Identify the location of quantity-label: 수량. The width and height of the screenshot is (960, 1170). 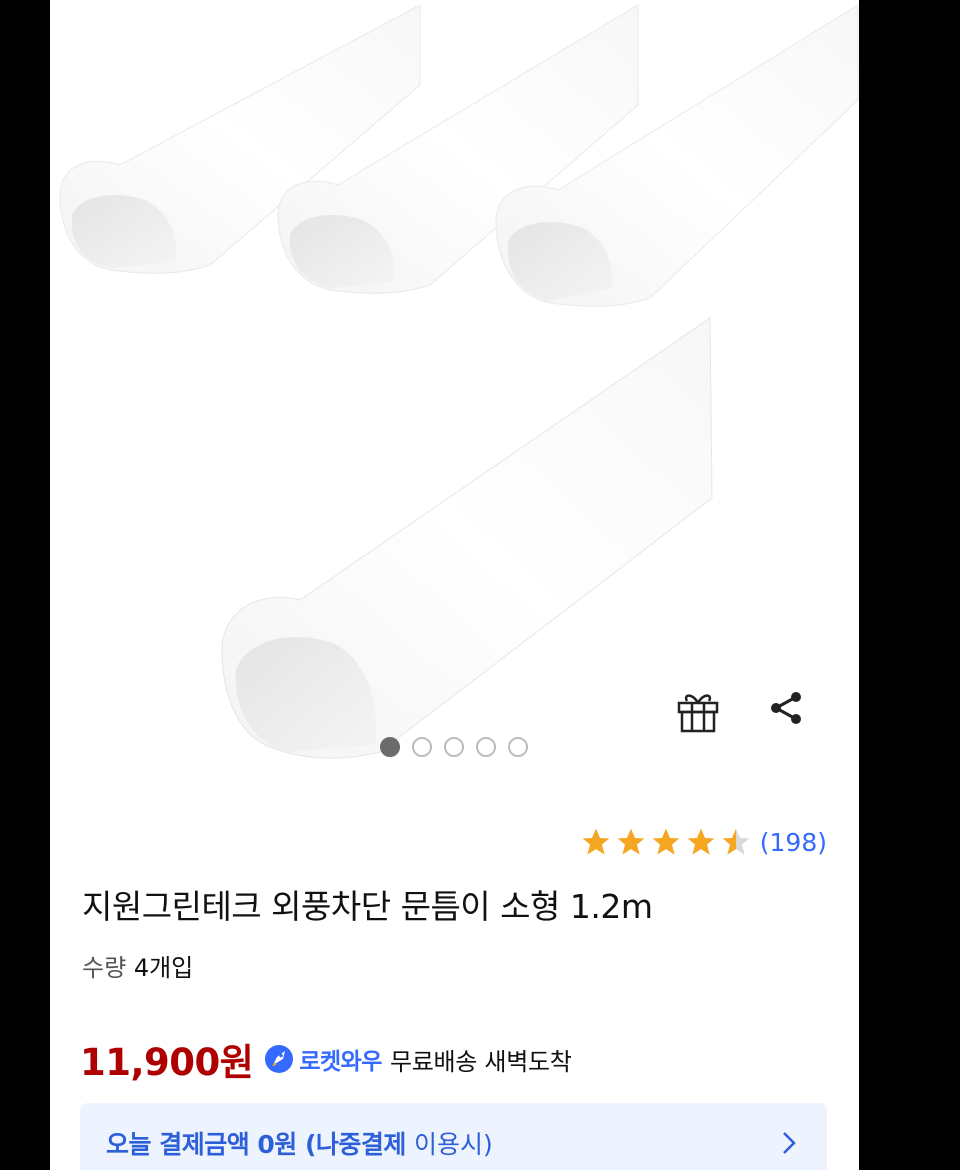
(104, 968).